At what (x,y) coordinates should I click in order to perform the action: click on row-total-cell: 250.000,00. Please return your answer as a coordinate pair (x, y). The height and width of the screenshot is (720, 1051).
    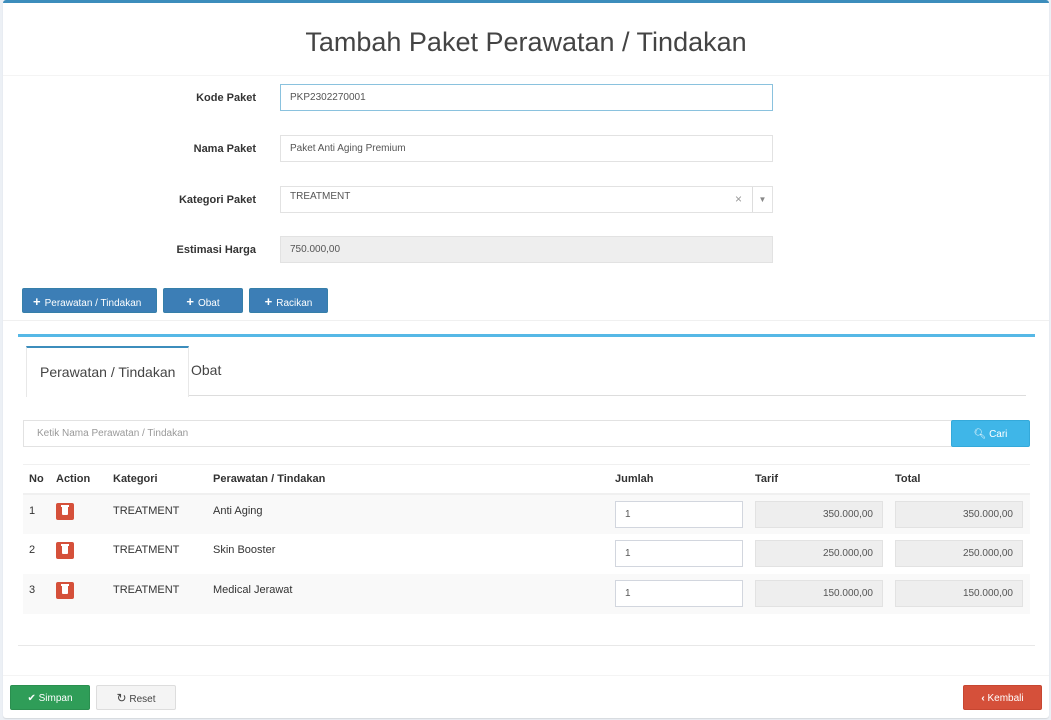
    Looking at the image, I should click on (959, 554).